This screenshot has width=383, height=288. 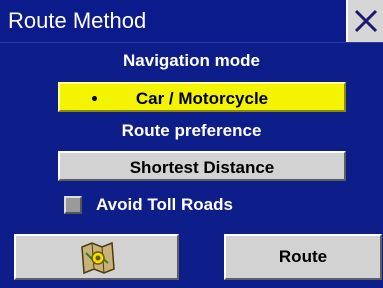 What do you see at coordinates (94, 98) in the screenshot?
I see `selected-bullet-icon` at bounding box center [94, 98].